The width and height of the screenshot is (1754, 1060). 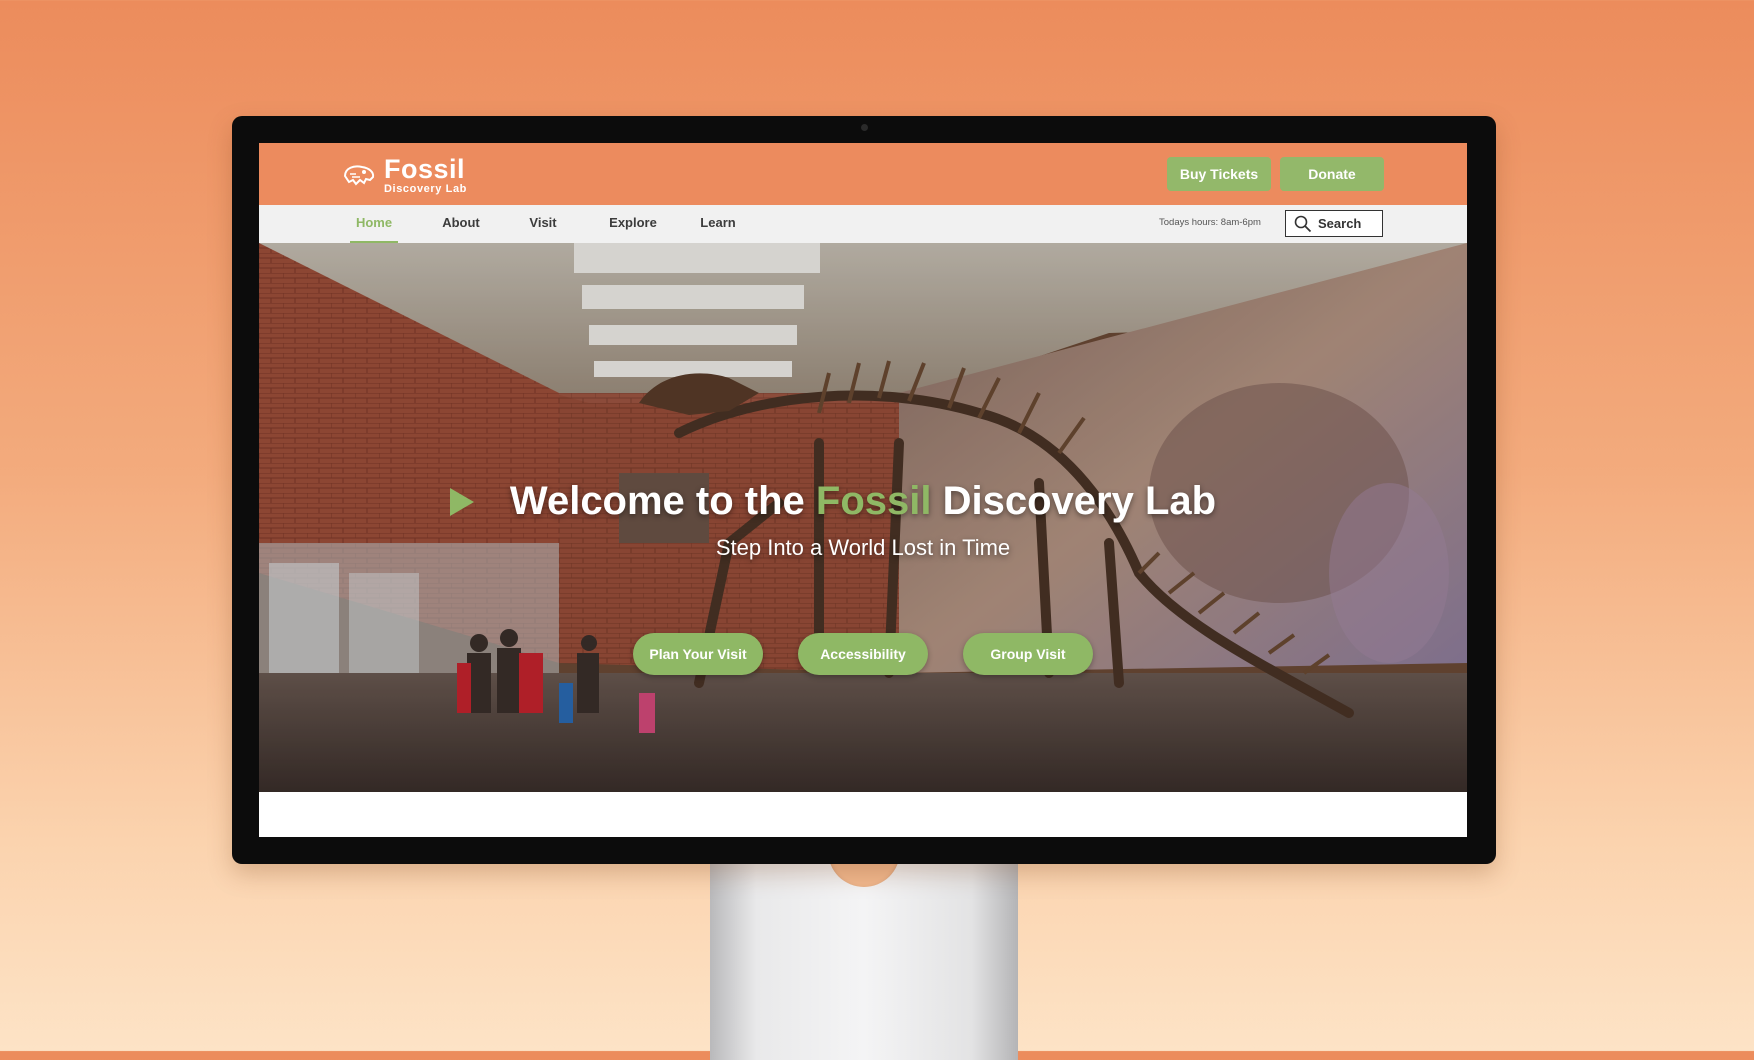 What do you see at coordinates (698, 654) in the screenshot?
I see `plan-your-visit-button: Plan Your Visit` at bounding box center [698, 654].